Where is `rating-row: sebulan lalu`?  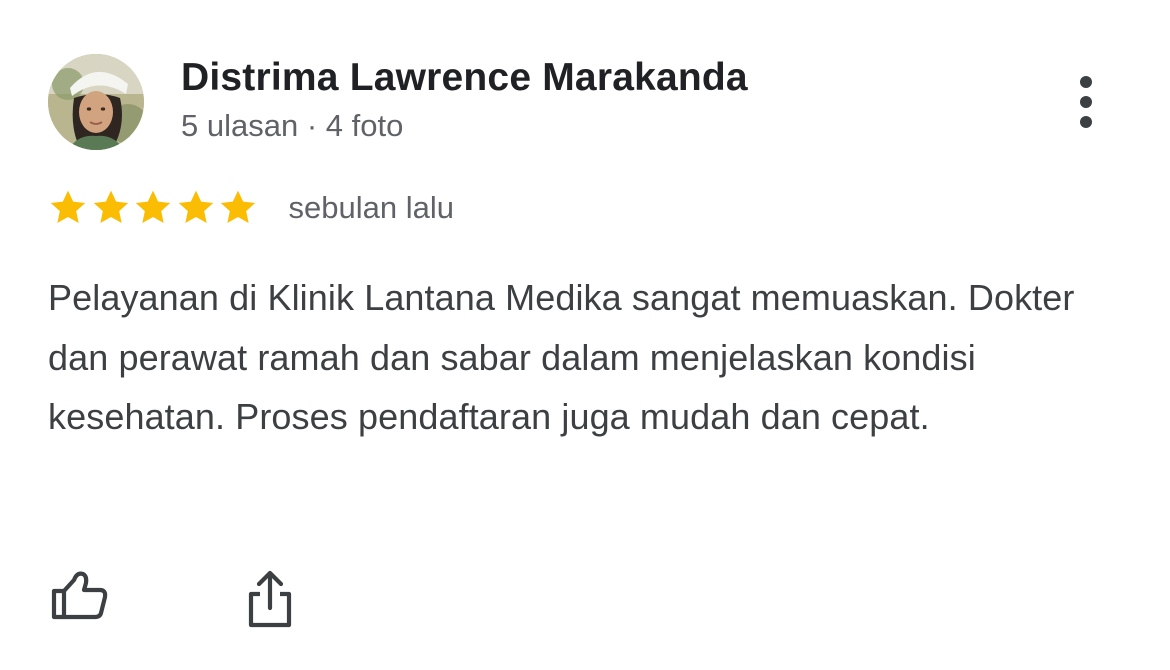
rating-row: sebulan lalu is located at coordinates (251, 208).